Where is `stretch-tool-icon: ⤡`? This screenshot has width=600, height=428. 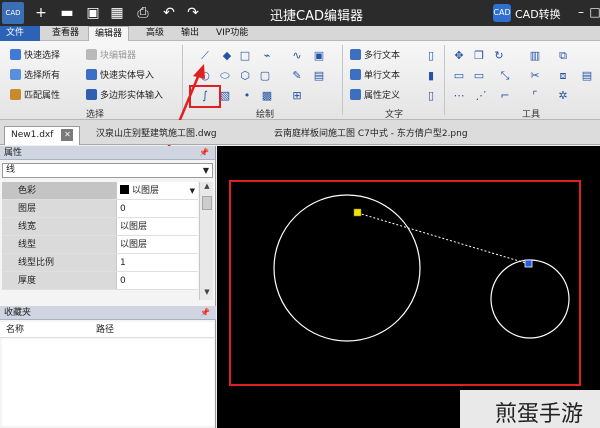 stretch-tool-icon: ⤡ is located at coordinates (505, 76).